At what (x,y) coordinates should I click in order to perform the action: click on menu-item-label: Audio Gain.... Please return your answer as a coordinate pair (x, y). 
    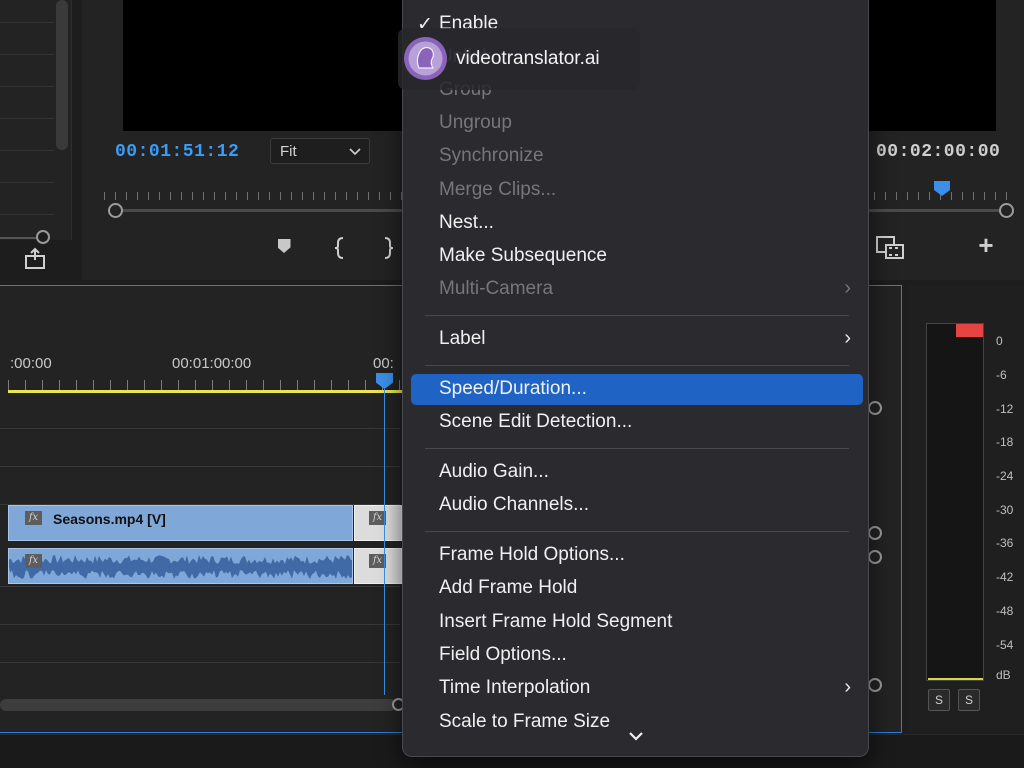
    Looking at the image, I should click on (494, 471).